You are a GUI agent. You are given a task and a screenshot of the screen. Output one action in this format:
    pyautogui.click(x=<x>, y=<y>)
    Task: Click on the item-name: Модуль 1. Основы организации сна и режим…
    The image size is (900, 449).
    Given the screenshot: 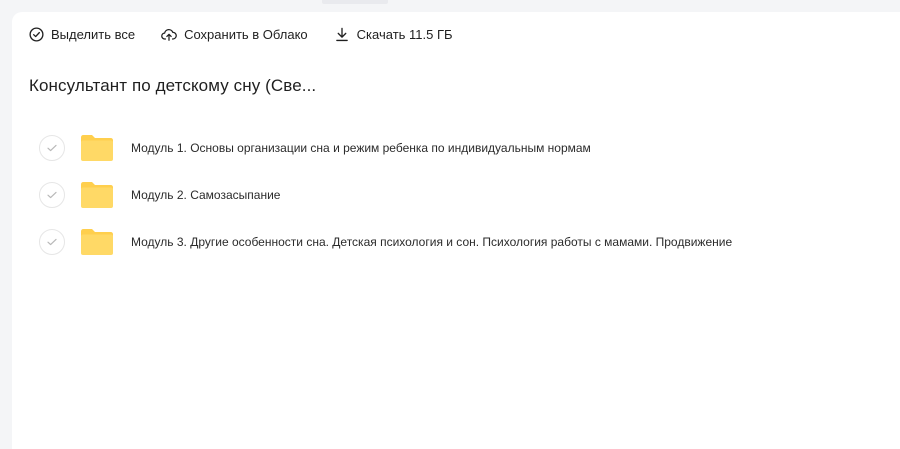 What is the action you would take?
    pyautogui.click(x=361, y=147)
    